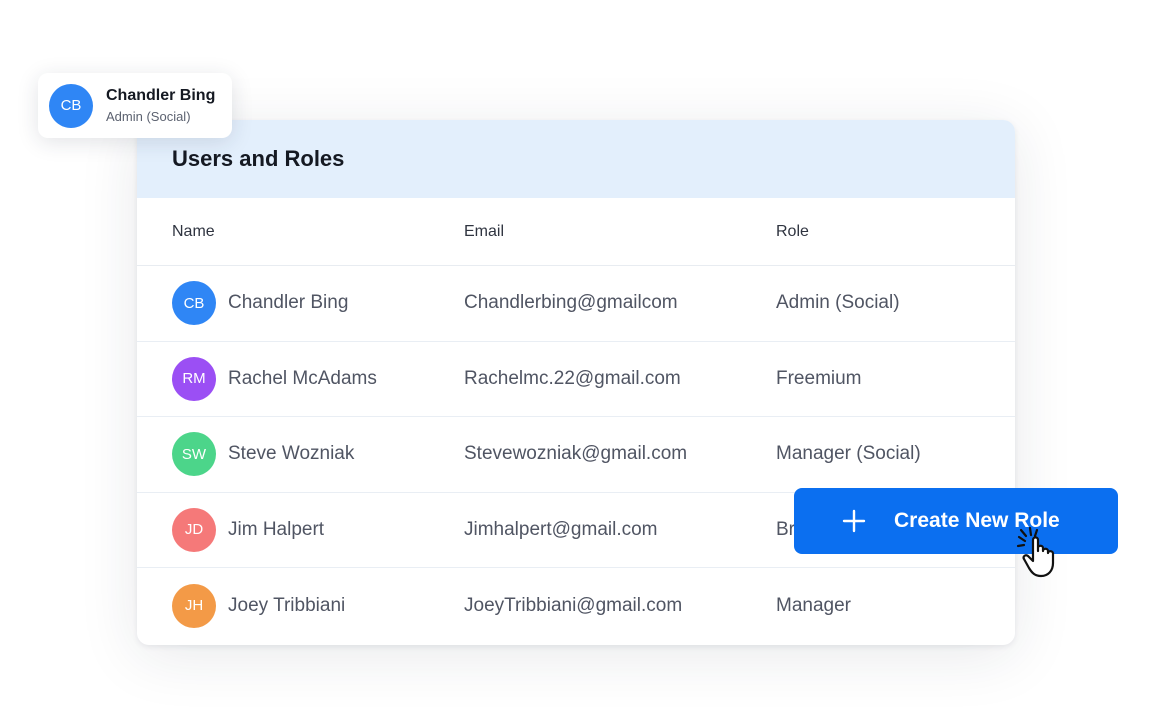 This screenshot has width=1158, height=716. I want to click on user-email: JoeyTribbiani@gmail.com, so click(573, 605).